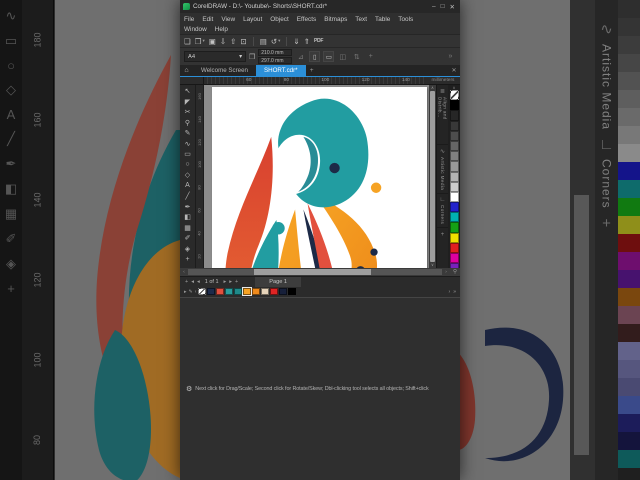 The height and width of the screenshot is (480, 640). I want to click on next-page-icon: ▸, so click(225, 282).